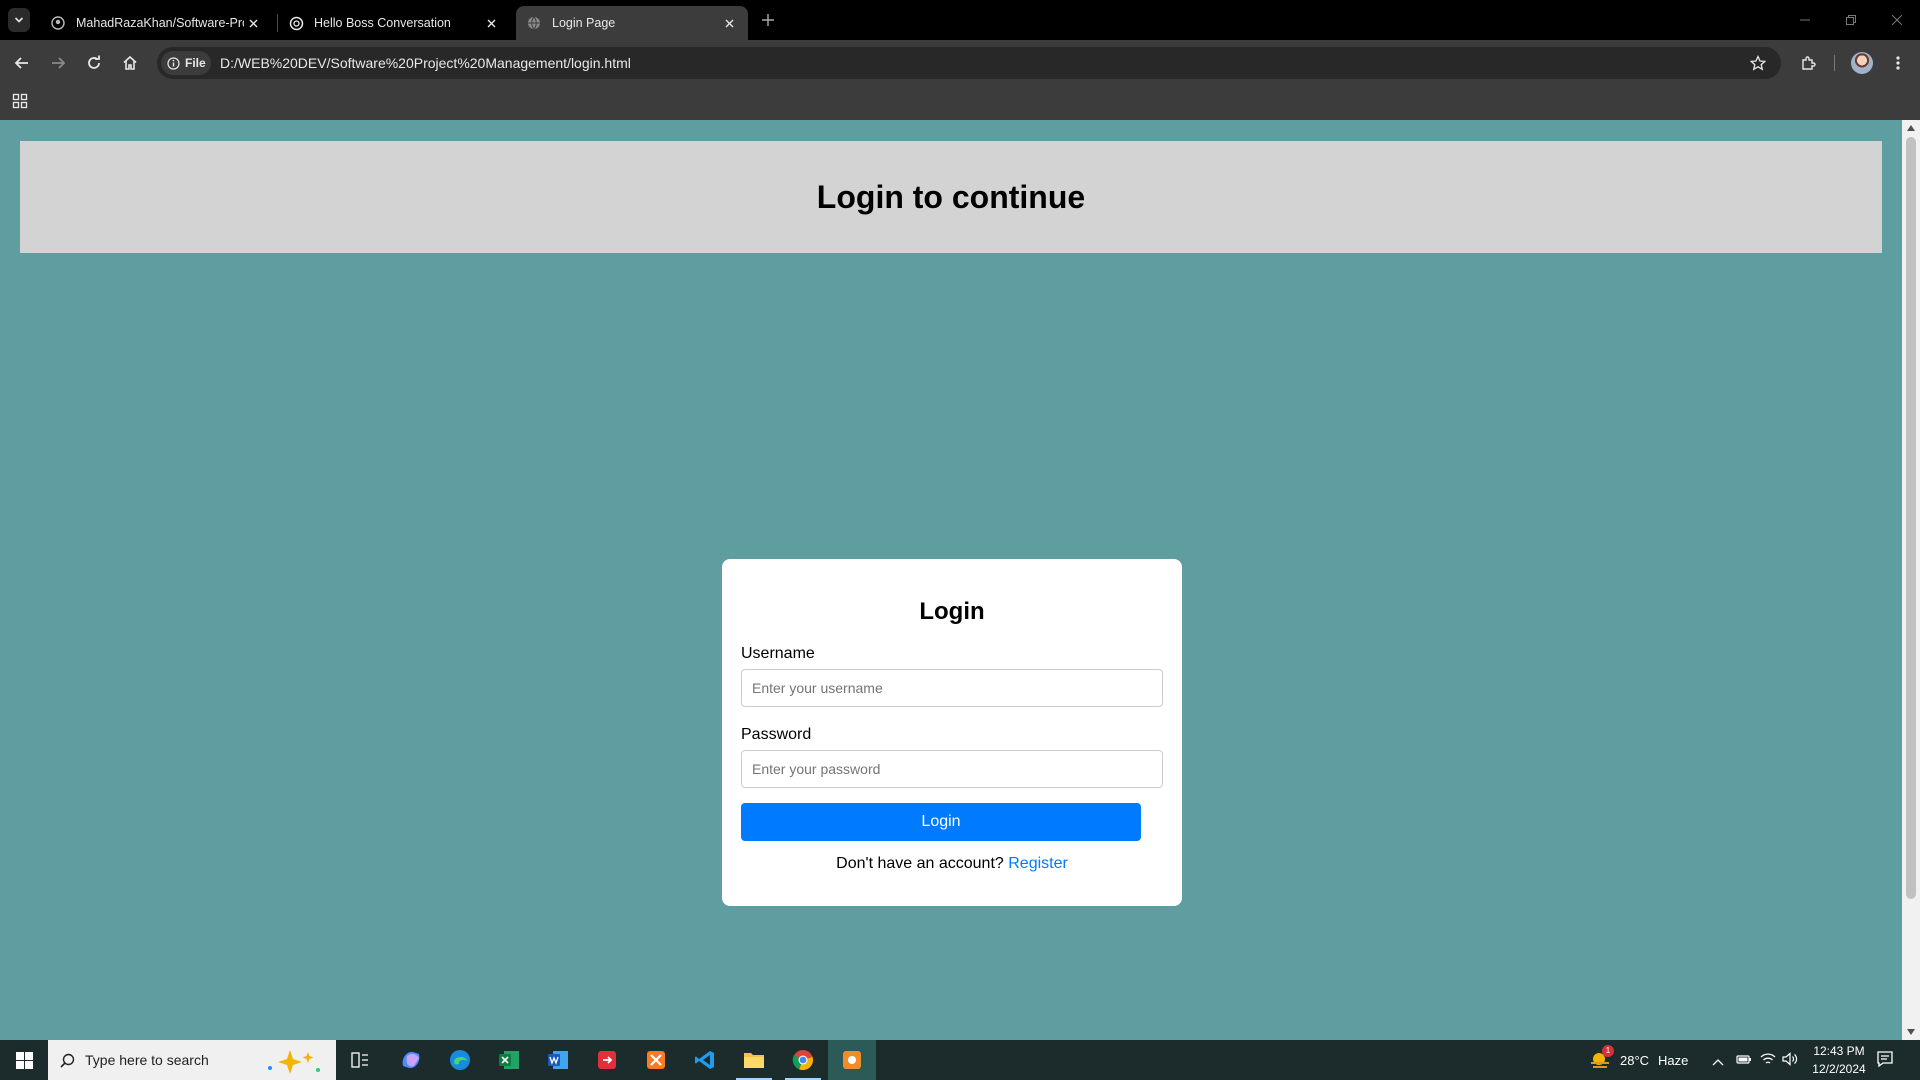  I want to click on taskbar-xampp, so click(656, 1060).